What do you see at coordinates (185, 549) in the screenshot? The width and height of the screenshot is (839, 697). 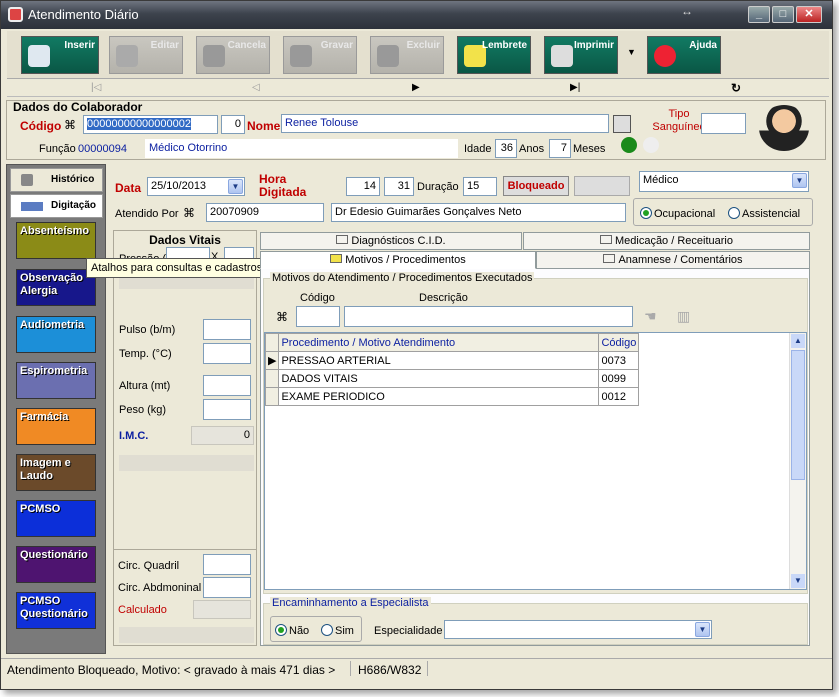 I see `vitais-divider` at bounding box center [185, 549].